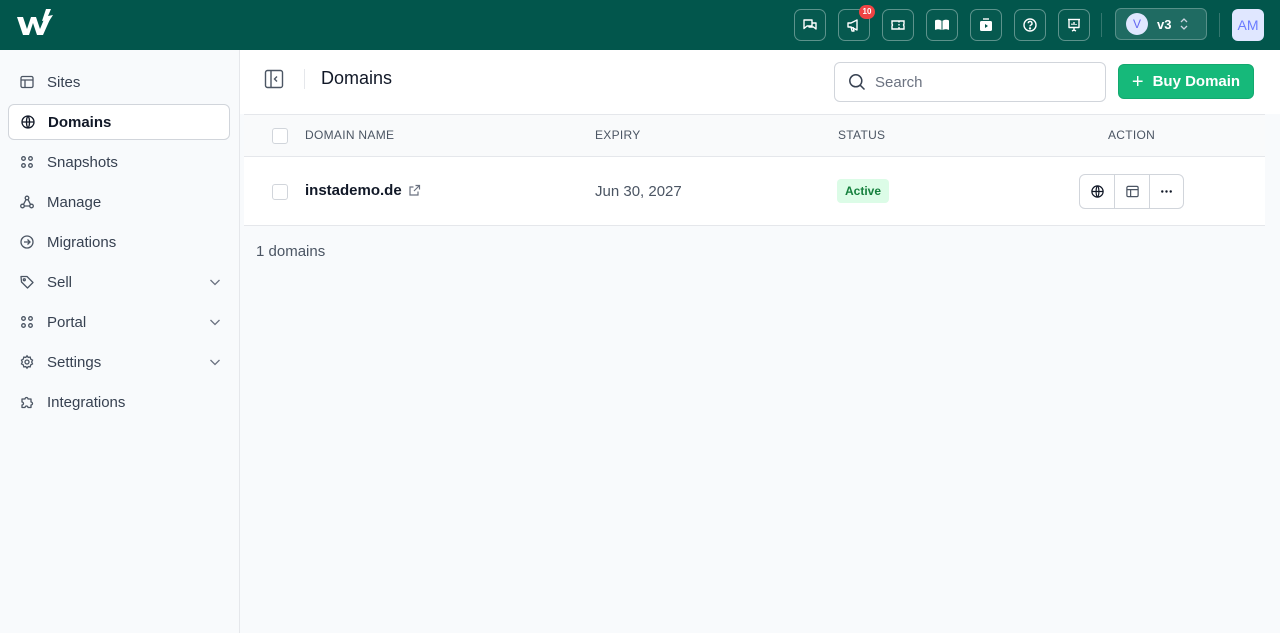 The width and height of the screenshot is (1280, 633). I want to click on sidebar-collapse-icon, so click(274, 79).